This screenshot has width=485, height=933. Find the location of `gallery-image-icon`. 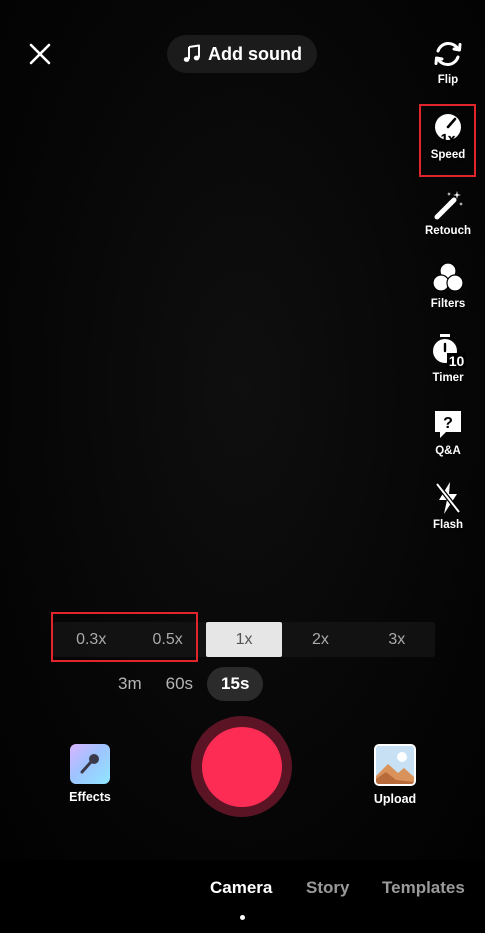

gallery-image-icon is located at coordinates (395, 765).